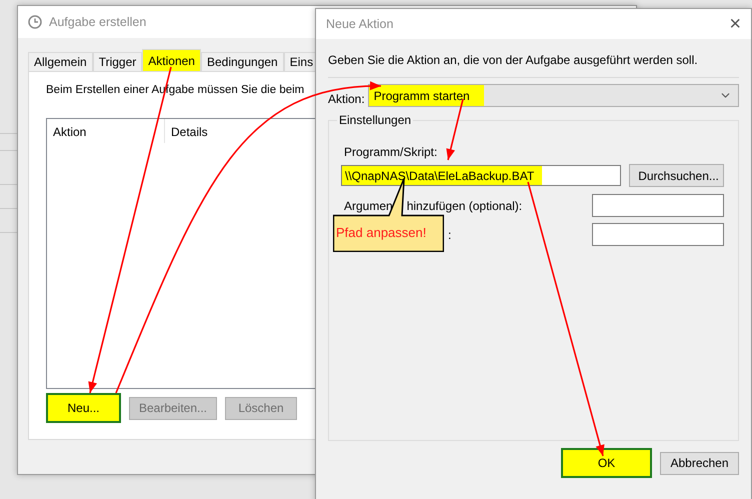 The width and height of the screenshot is (752, 499). Describe the element at coordinates (346, 98) in the screenshot. I see `action-label: Aktion:` at that location.